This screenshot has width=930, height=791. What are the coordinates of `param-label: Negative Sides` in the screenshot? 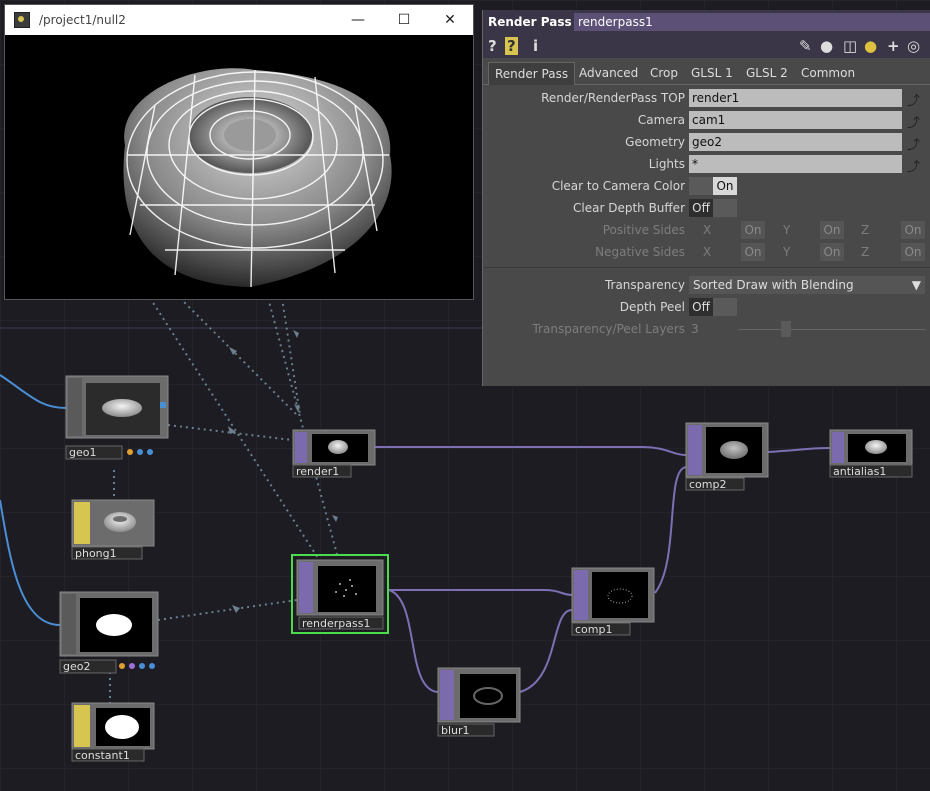 It's located at (640, 252).